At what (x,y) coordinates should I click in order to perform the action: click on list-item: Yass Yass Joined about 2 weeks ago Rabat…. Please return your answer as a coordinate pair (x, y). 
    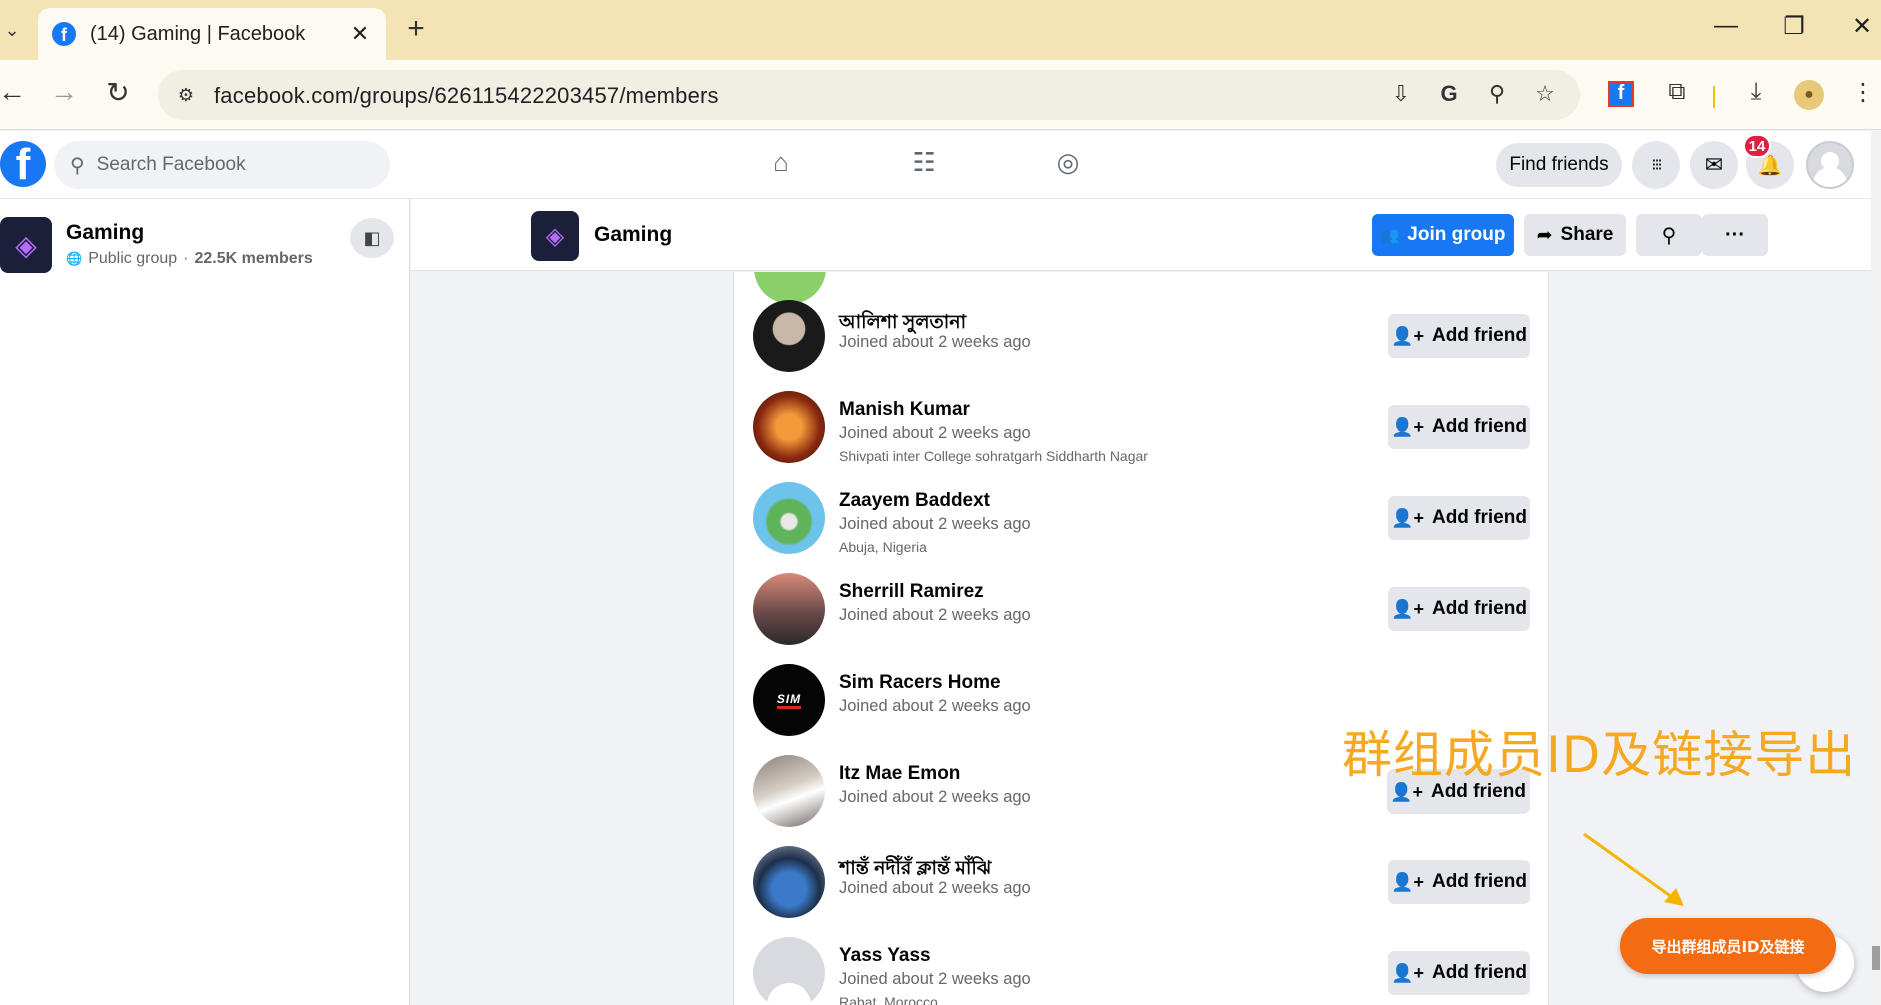
    Looking at the image, I should click on (1141, 971).